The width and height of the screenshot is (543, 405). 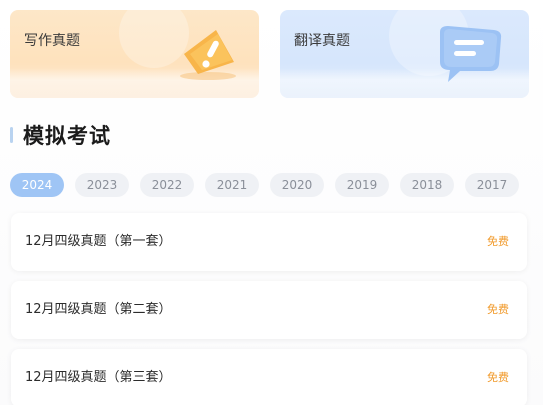 What do you see at coordinates (269, 310) in the screenshot?
I see `exam-list-item: 12月四级真题（第二套） 免费` at bounding box center [269, 310].